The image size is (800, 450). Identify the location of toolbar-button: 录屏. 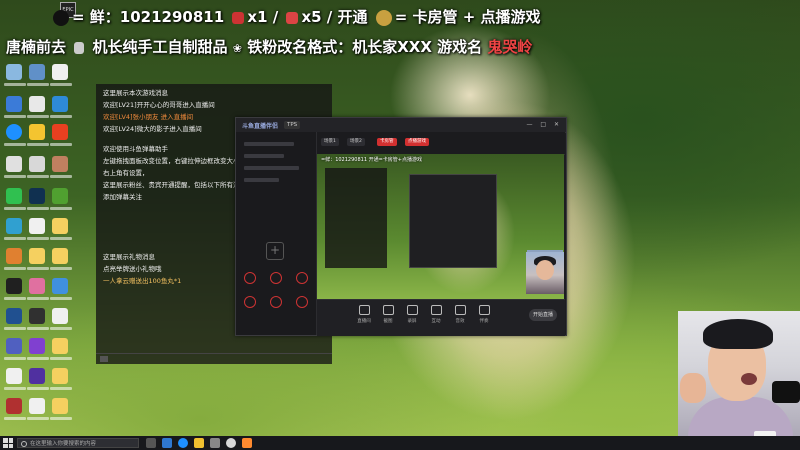
(412, 314).